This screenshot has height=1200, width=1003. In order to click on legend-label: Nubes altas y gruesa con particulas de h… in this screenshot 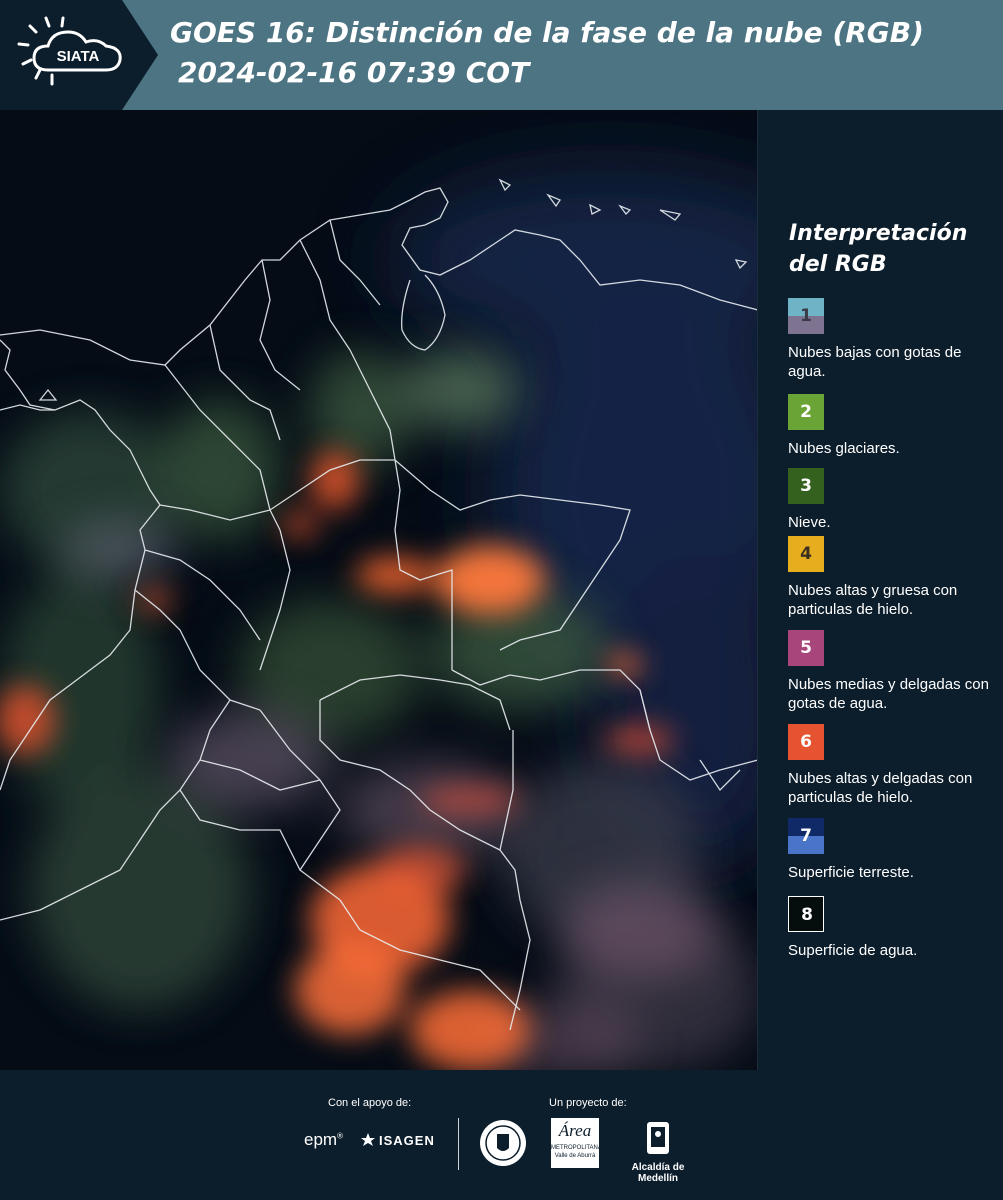, I will do `click(873, 600)`.